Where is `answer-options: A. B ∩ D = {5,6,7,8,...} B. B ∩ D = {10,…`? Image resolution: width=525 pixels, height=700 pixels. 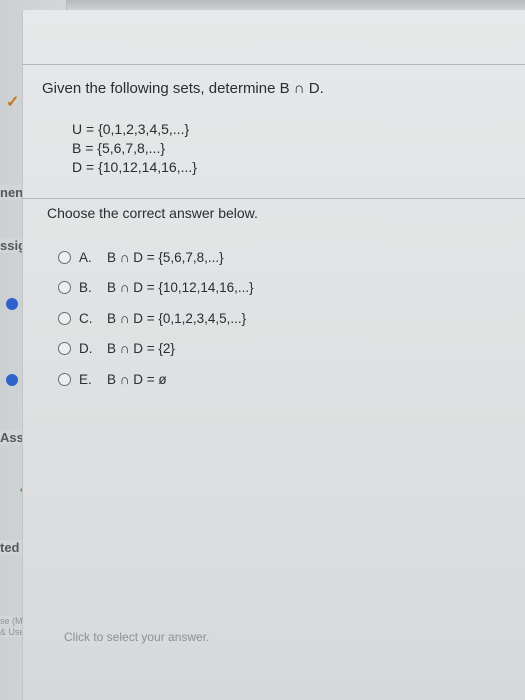 answer-options: A. B ∩ D = {5,6,7,8,...} B. B ∩ D = {10,… is located at coordinates (156, 324).